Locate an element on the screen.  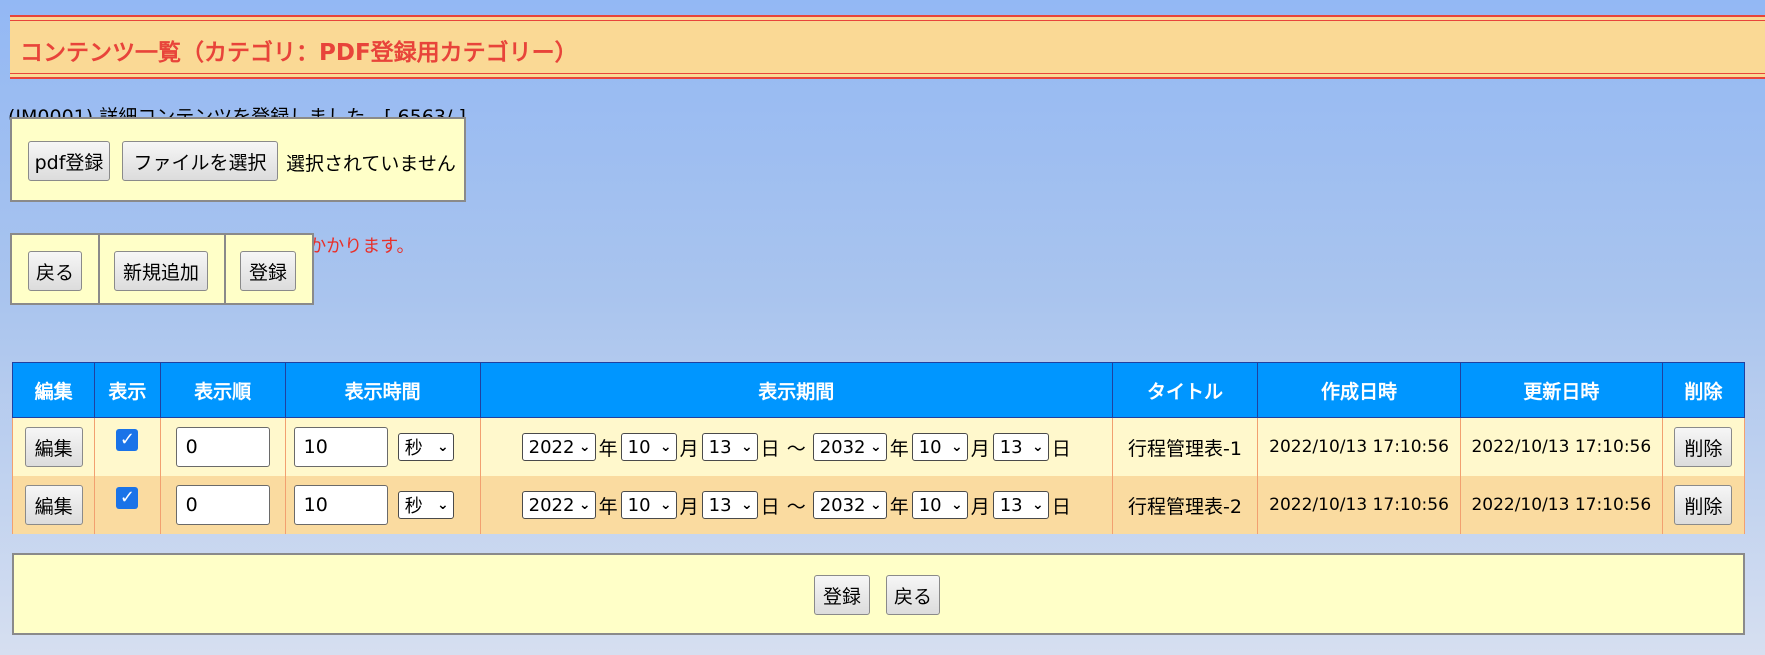
back-button: 戻る is located at coordinates (55, 271).